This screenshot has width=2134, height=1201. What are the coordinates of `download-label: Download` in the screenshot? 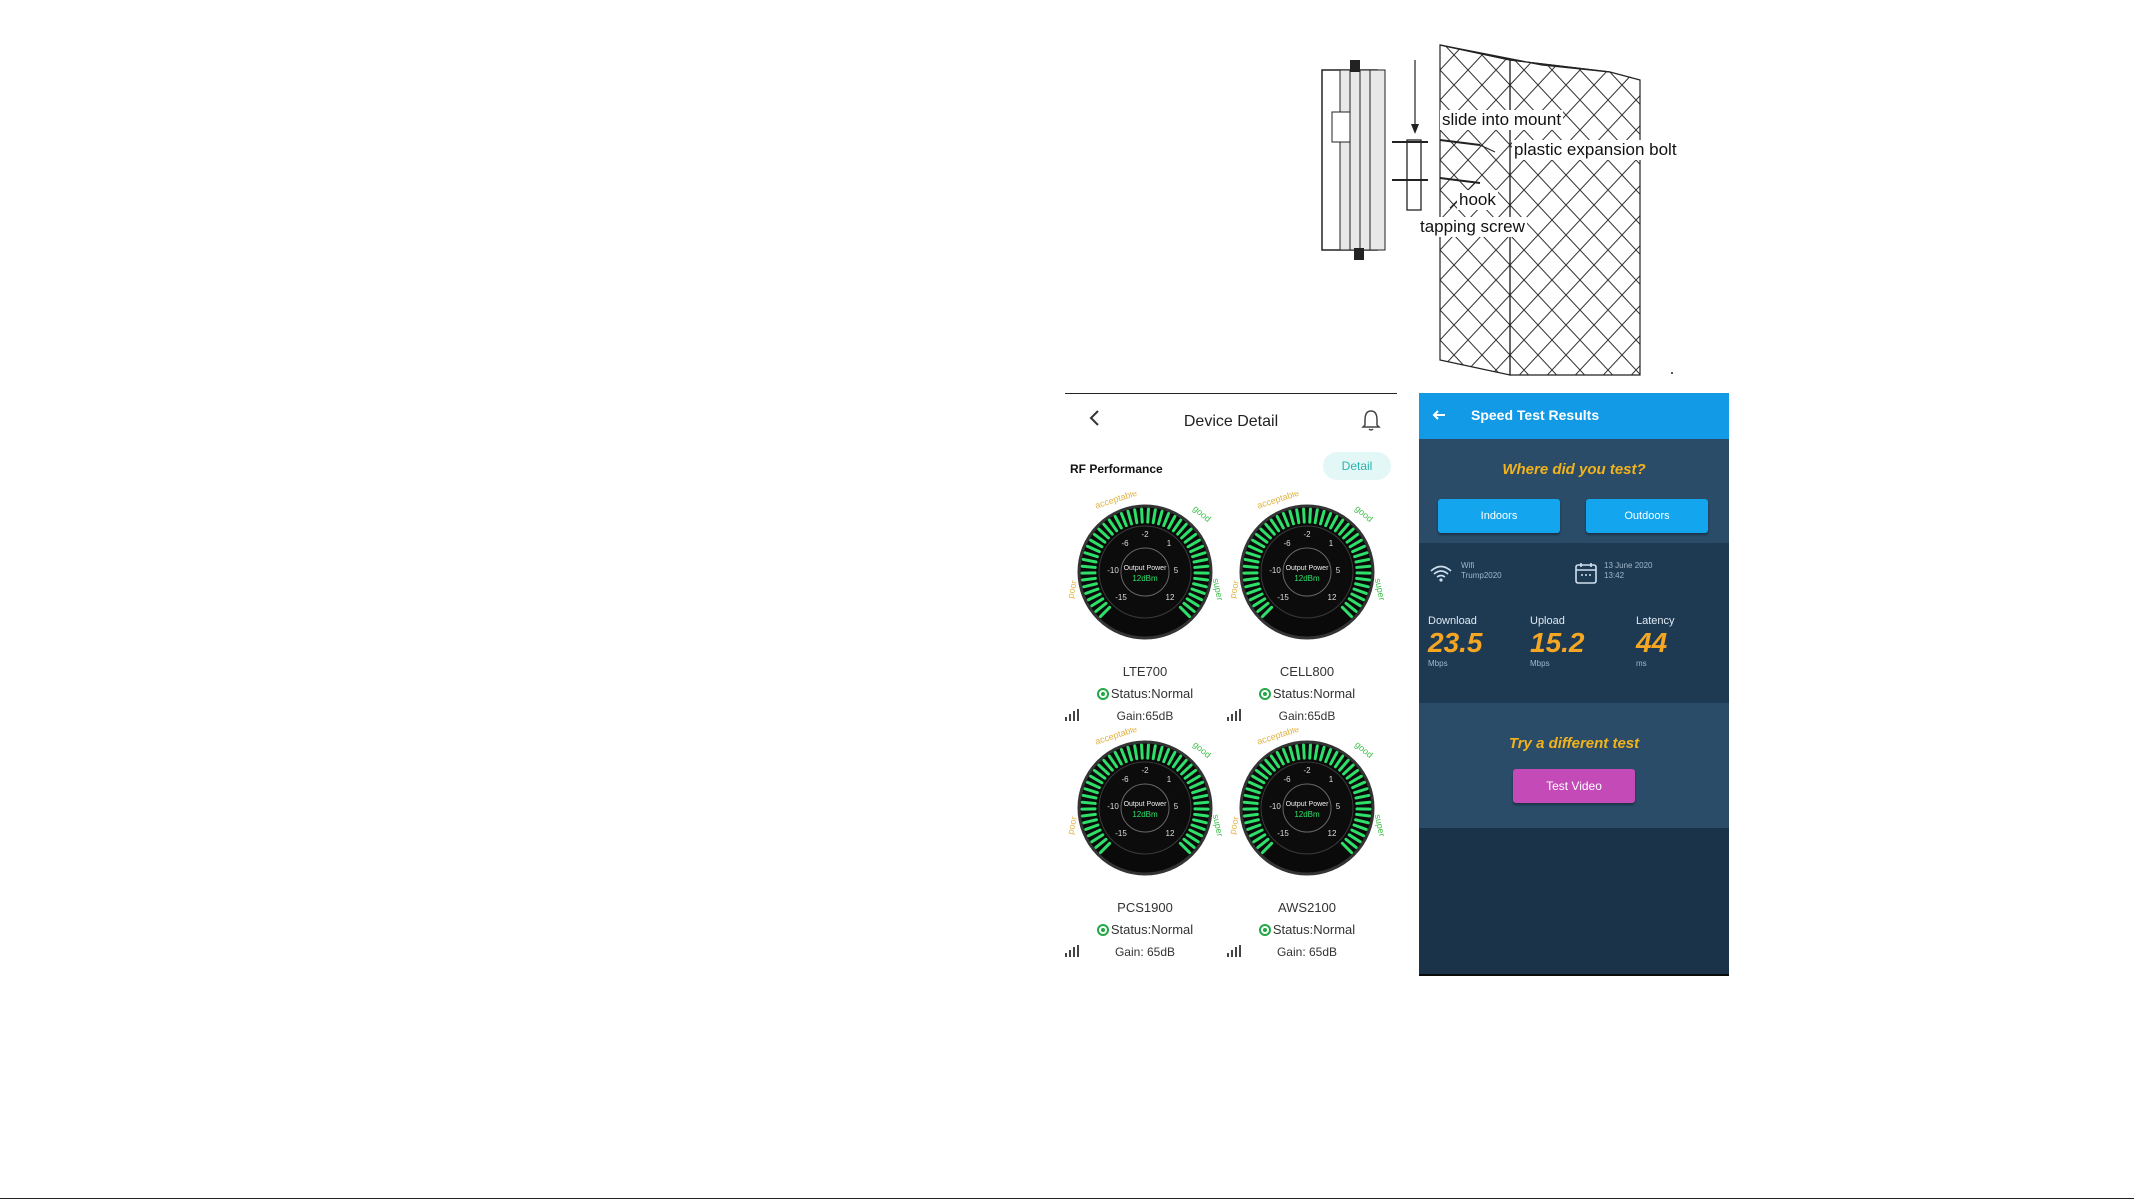 It's located at (1452, 621).